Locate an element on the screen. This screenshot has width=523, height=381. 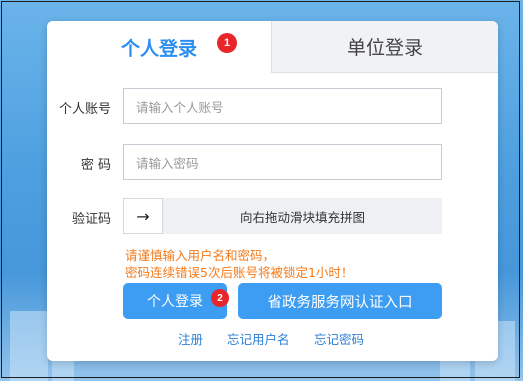
password-placeholder: 请输入密码 is located at coordinates (167, 163).